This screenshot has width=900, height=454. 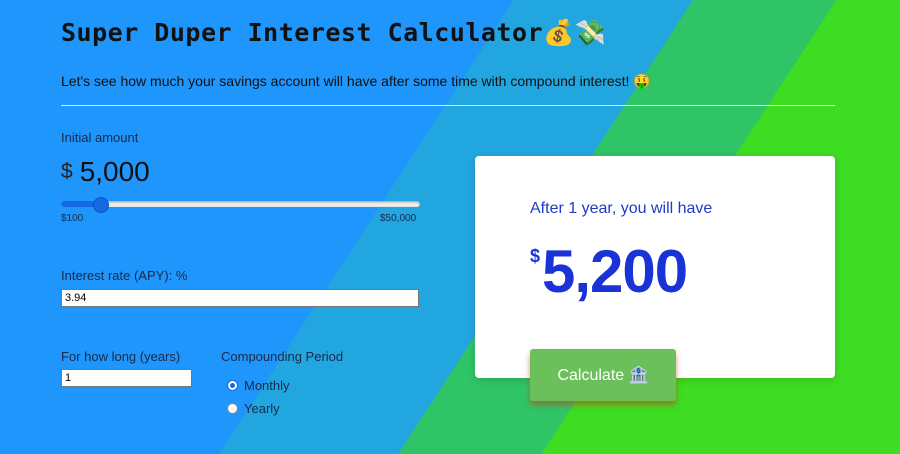 I want to click on calculate-button: Calculate 🏦, so click(x=603, y=375).